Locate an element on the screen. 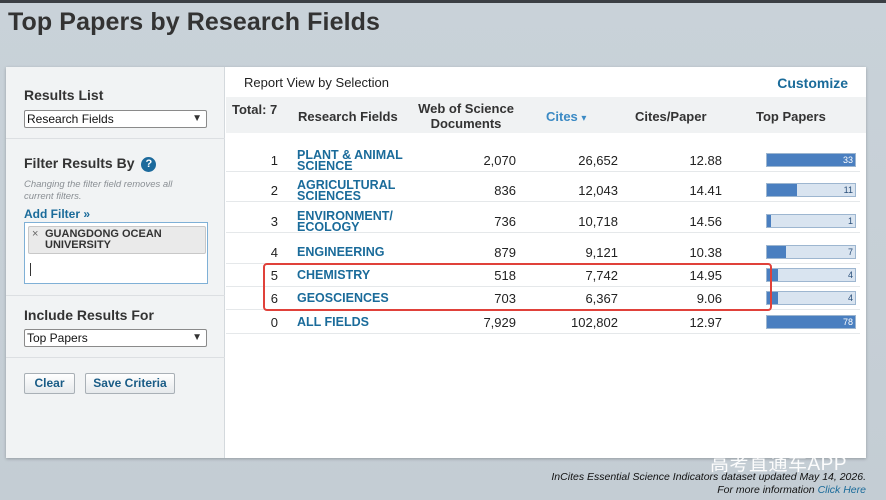  research-field-link: GEOSCIENCES is located at coordinates (357, 298).